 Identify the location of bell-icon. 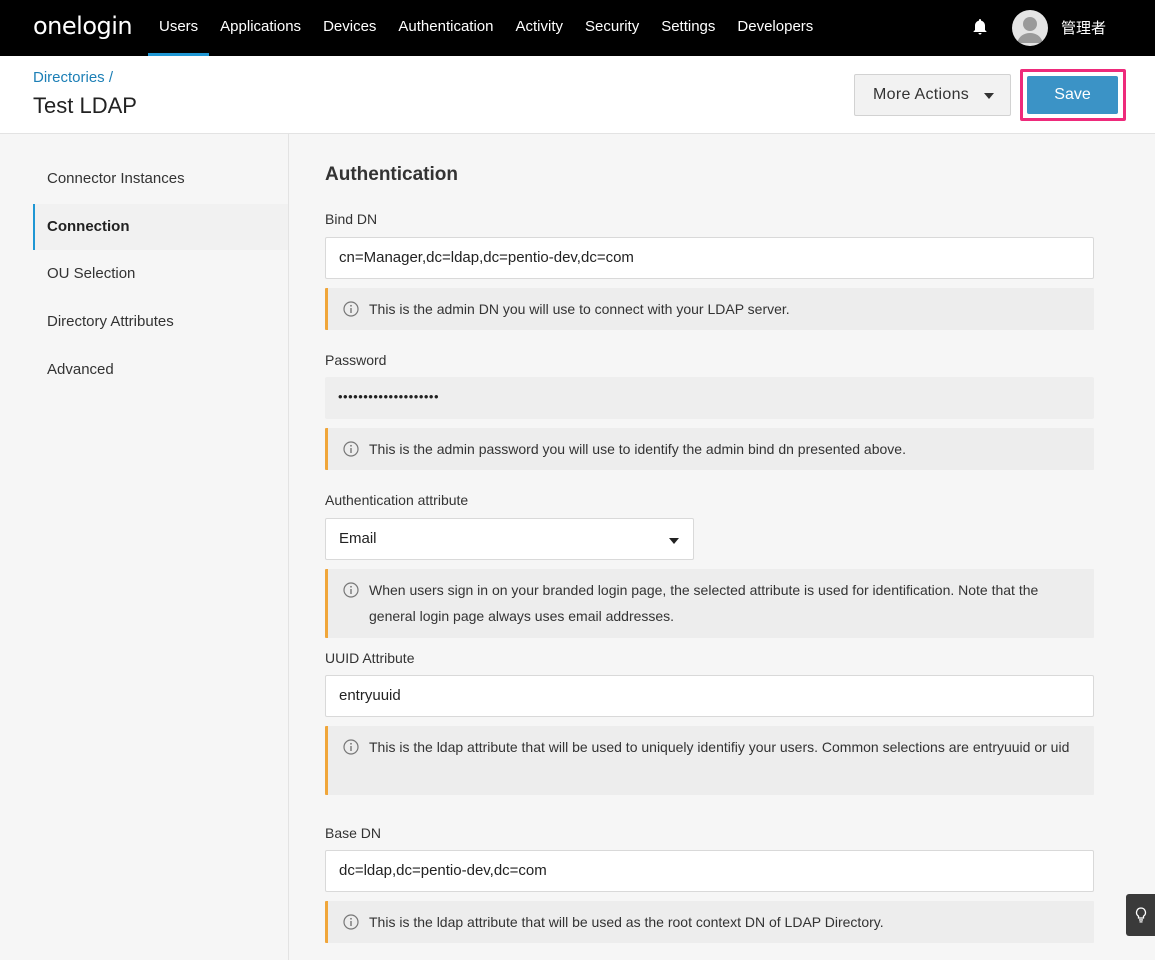
(980, 27).